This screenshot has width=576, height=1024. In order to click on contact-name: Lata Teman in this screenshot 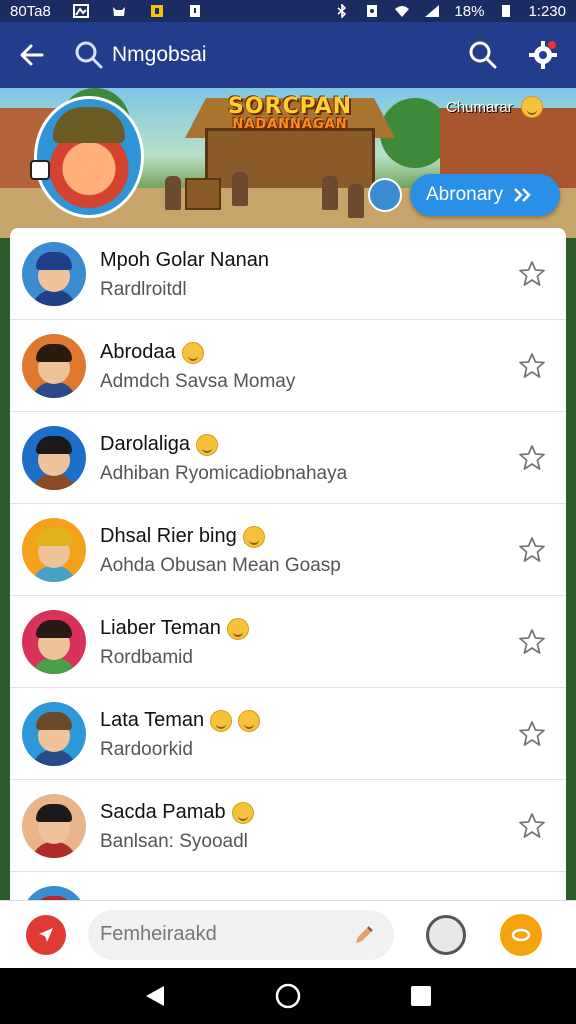, I will do `click(309, 721)`.